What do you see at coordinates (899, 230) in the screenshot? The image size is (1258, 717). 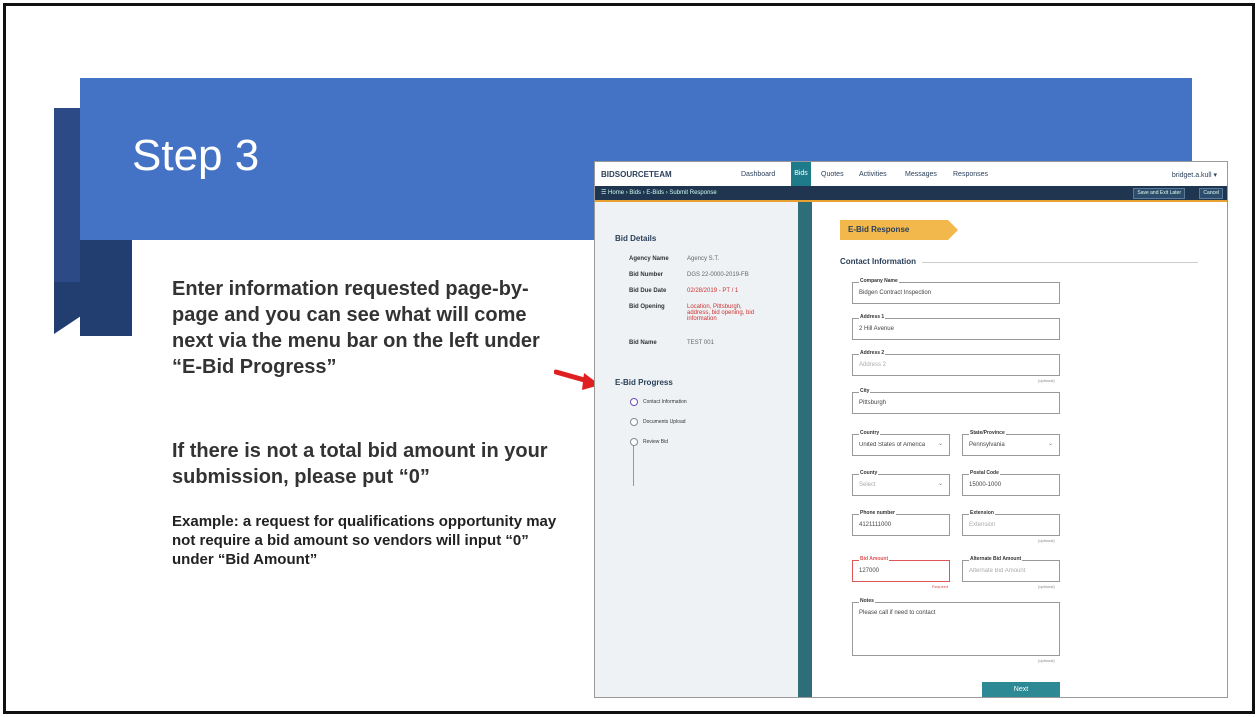 I see `ebid-response-tag: E-Bid Response` at bounding box center [899, 230].